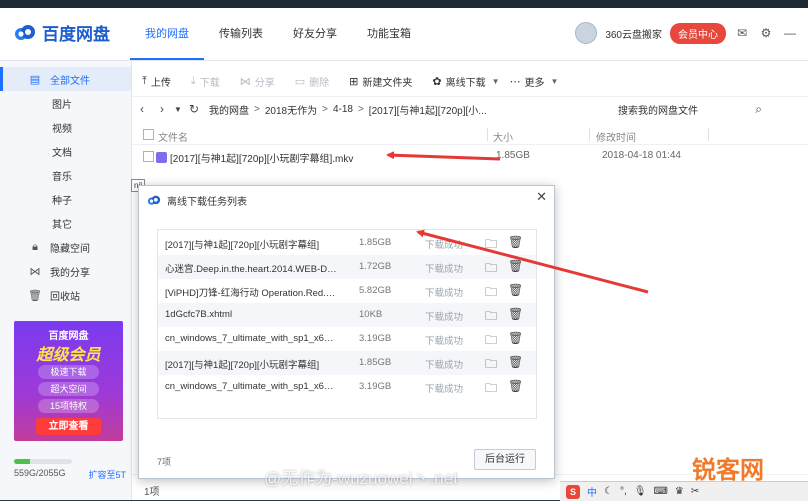 The height and width of the screenshot is (501, 808). I want to click on arrow-to-task, so click(532, 261).